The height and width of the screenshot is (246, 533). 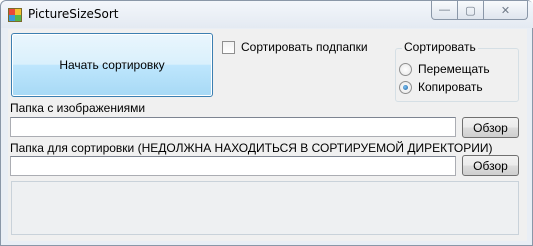 I want to click on caption-buttons: — ▢ ✕, so click(x=479, y=10).